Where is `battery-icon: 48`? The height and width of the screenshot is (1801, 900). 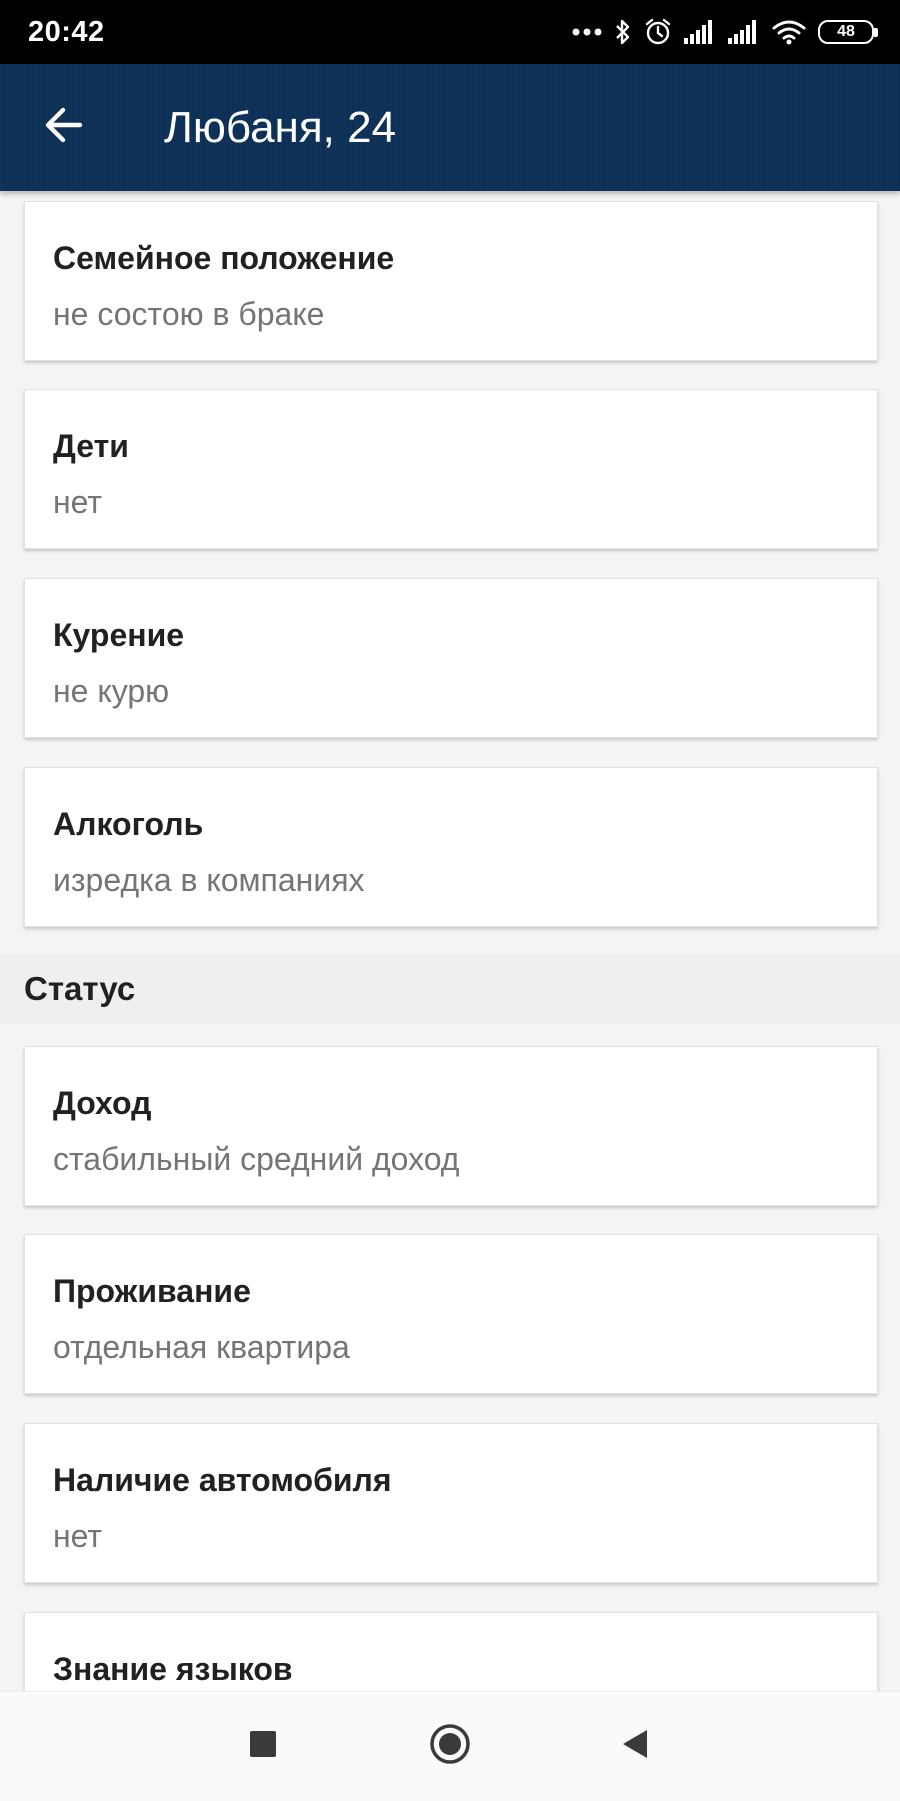 battery-icon: 48 is located at coordinates (848, 32).